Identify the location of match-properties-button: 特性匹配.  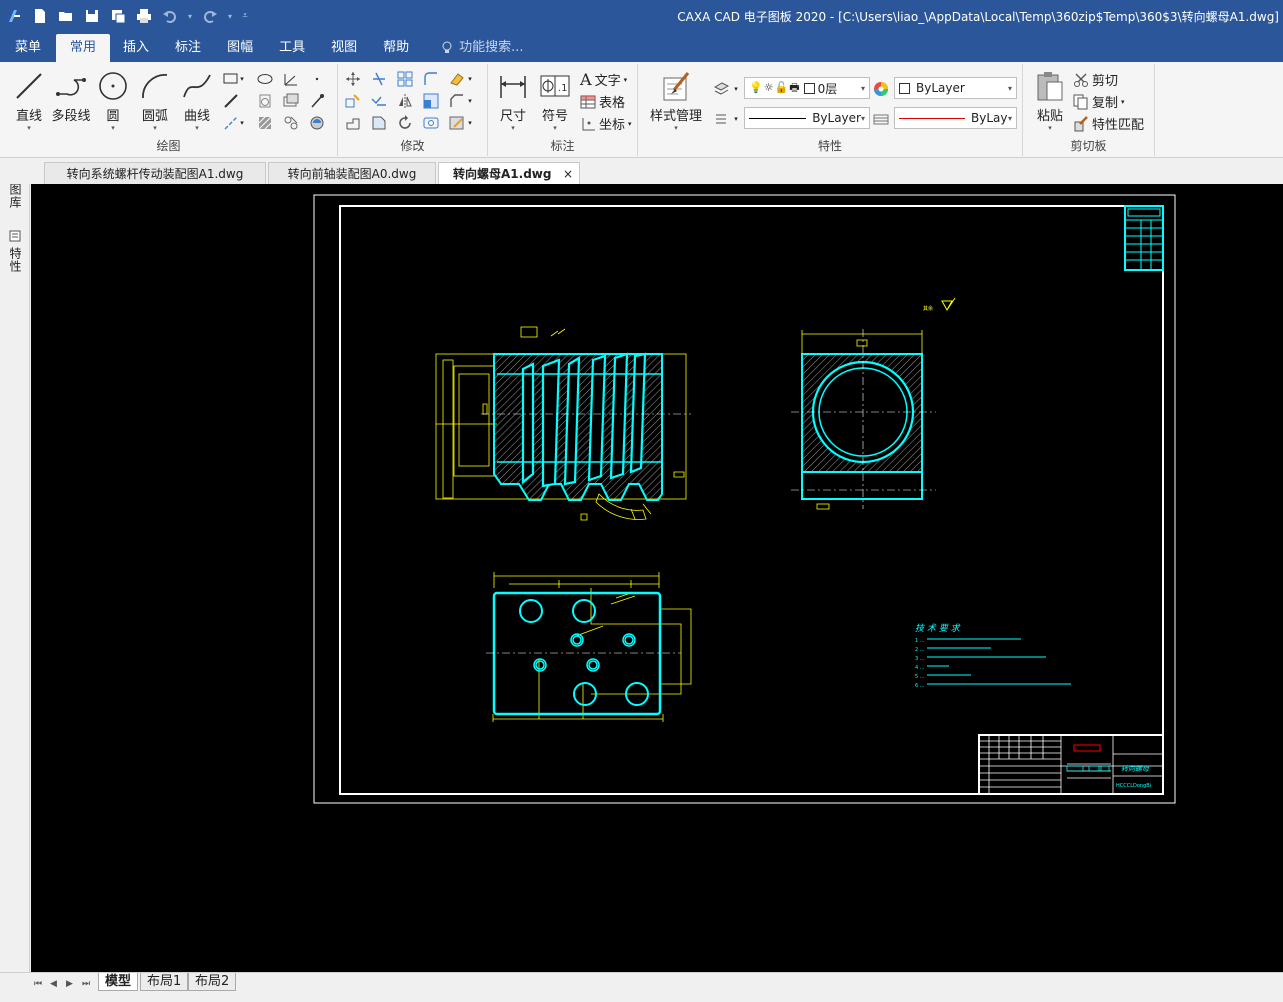
(1108, 123).